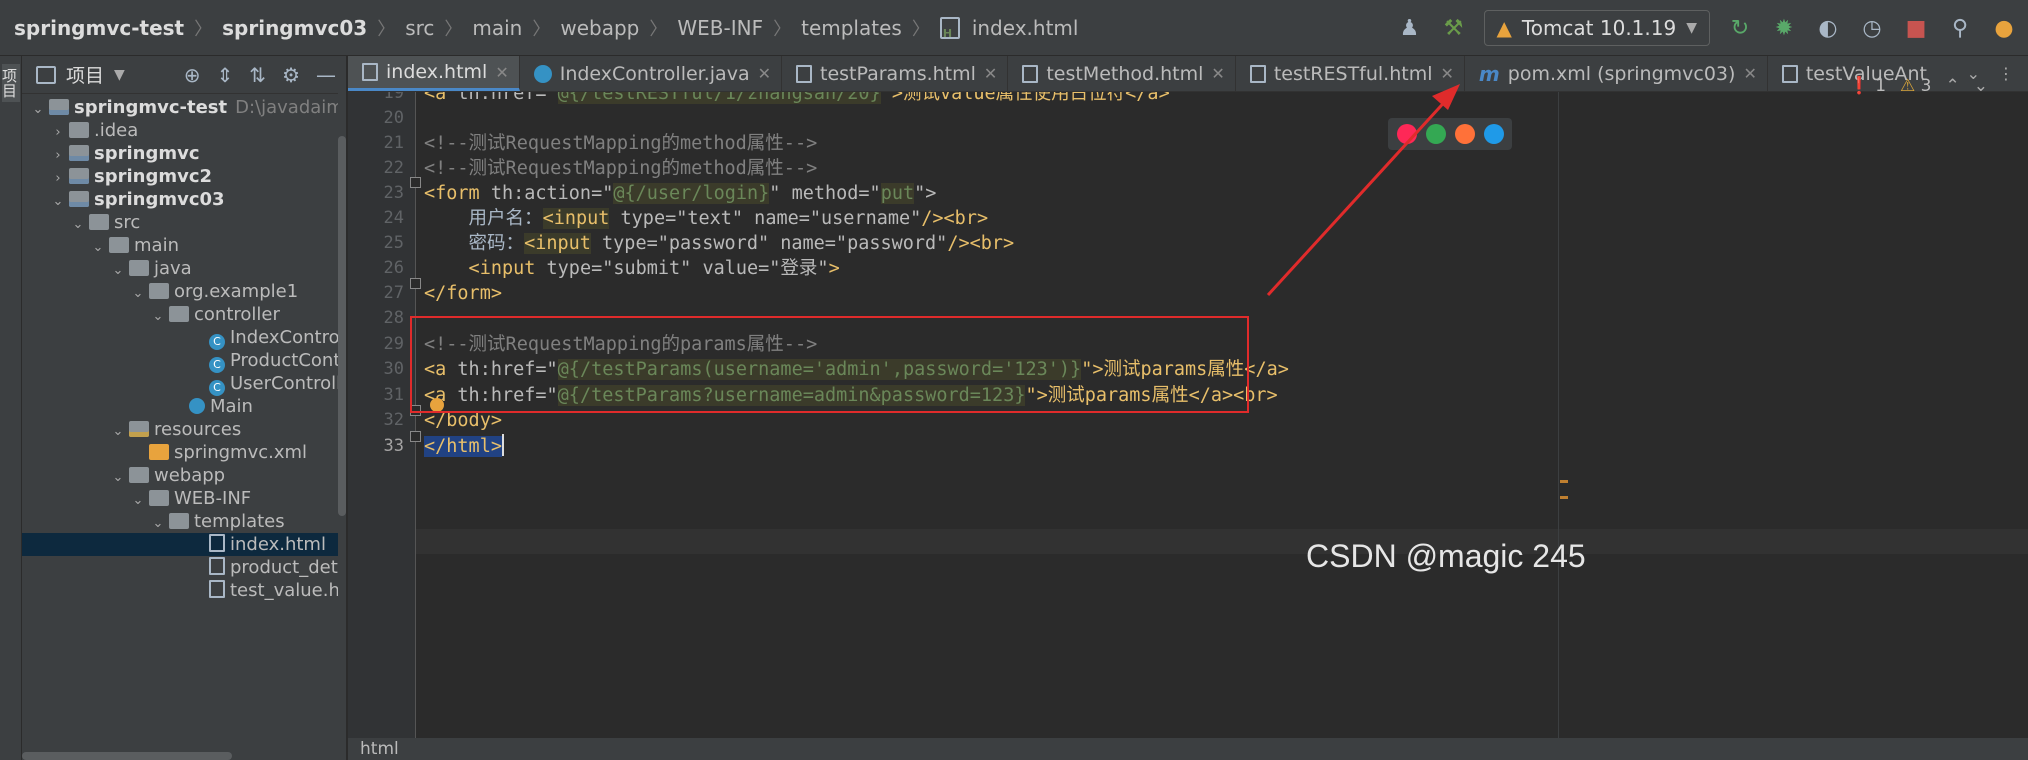 This screenshot has height=760, width=2028. I want to click on watermark: CSDN @magic 245, so click(1446, 556).